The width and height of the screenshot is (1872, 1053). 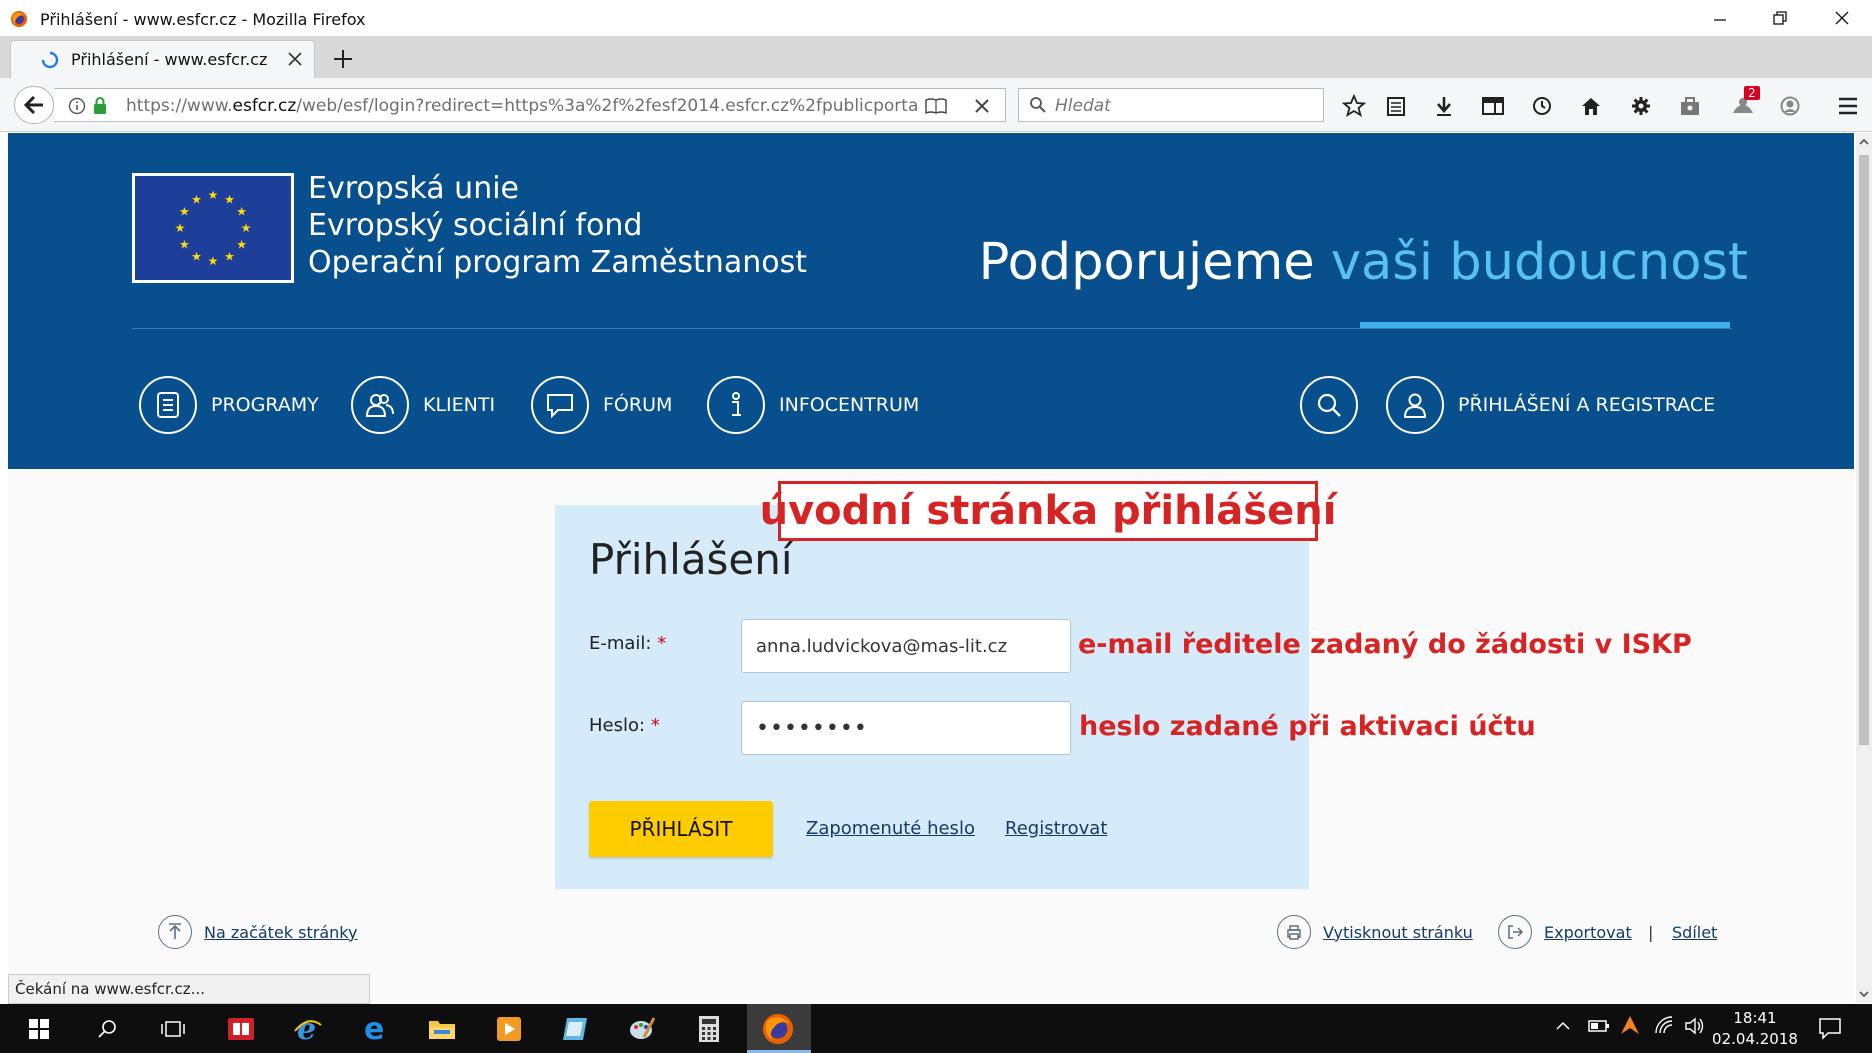 I want to click on close-tab-icon, so click(x=295, y=59).